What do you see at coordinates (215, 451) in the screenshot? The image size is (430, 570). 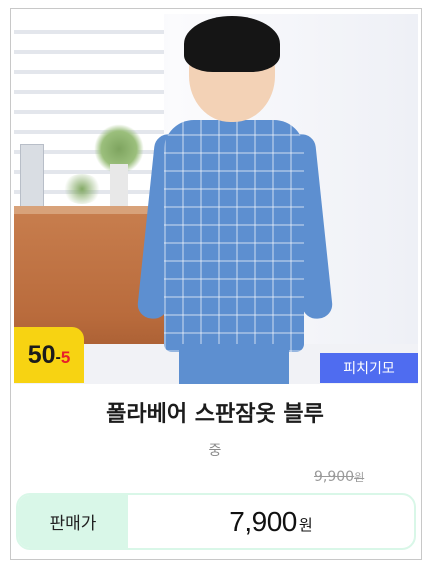 I see `product-size: 중` at bounding box center [215, 451].